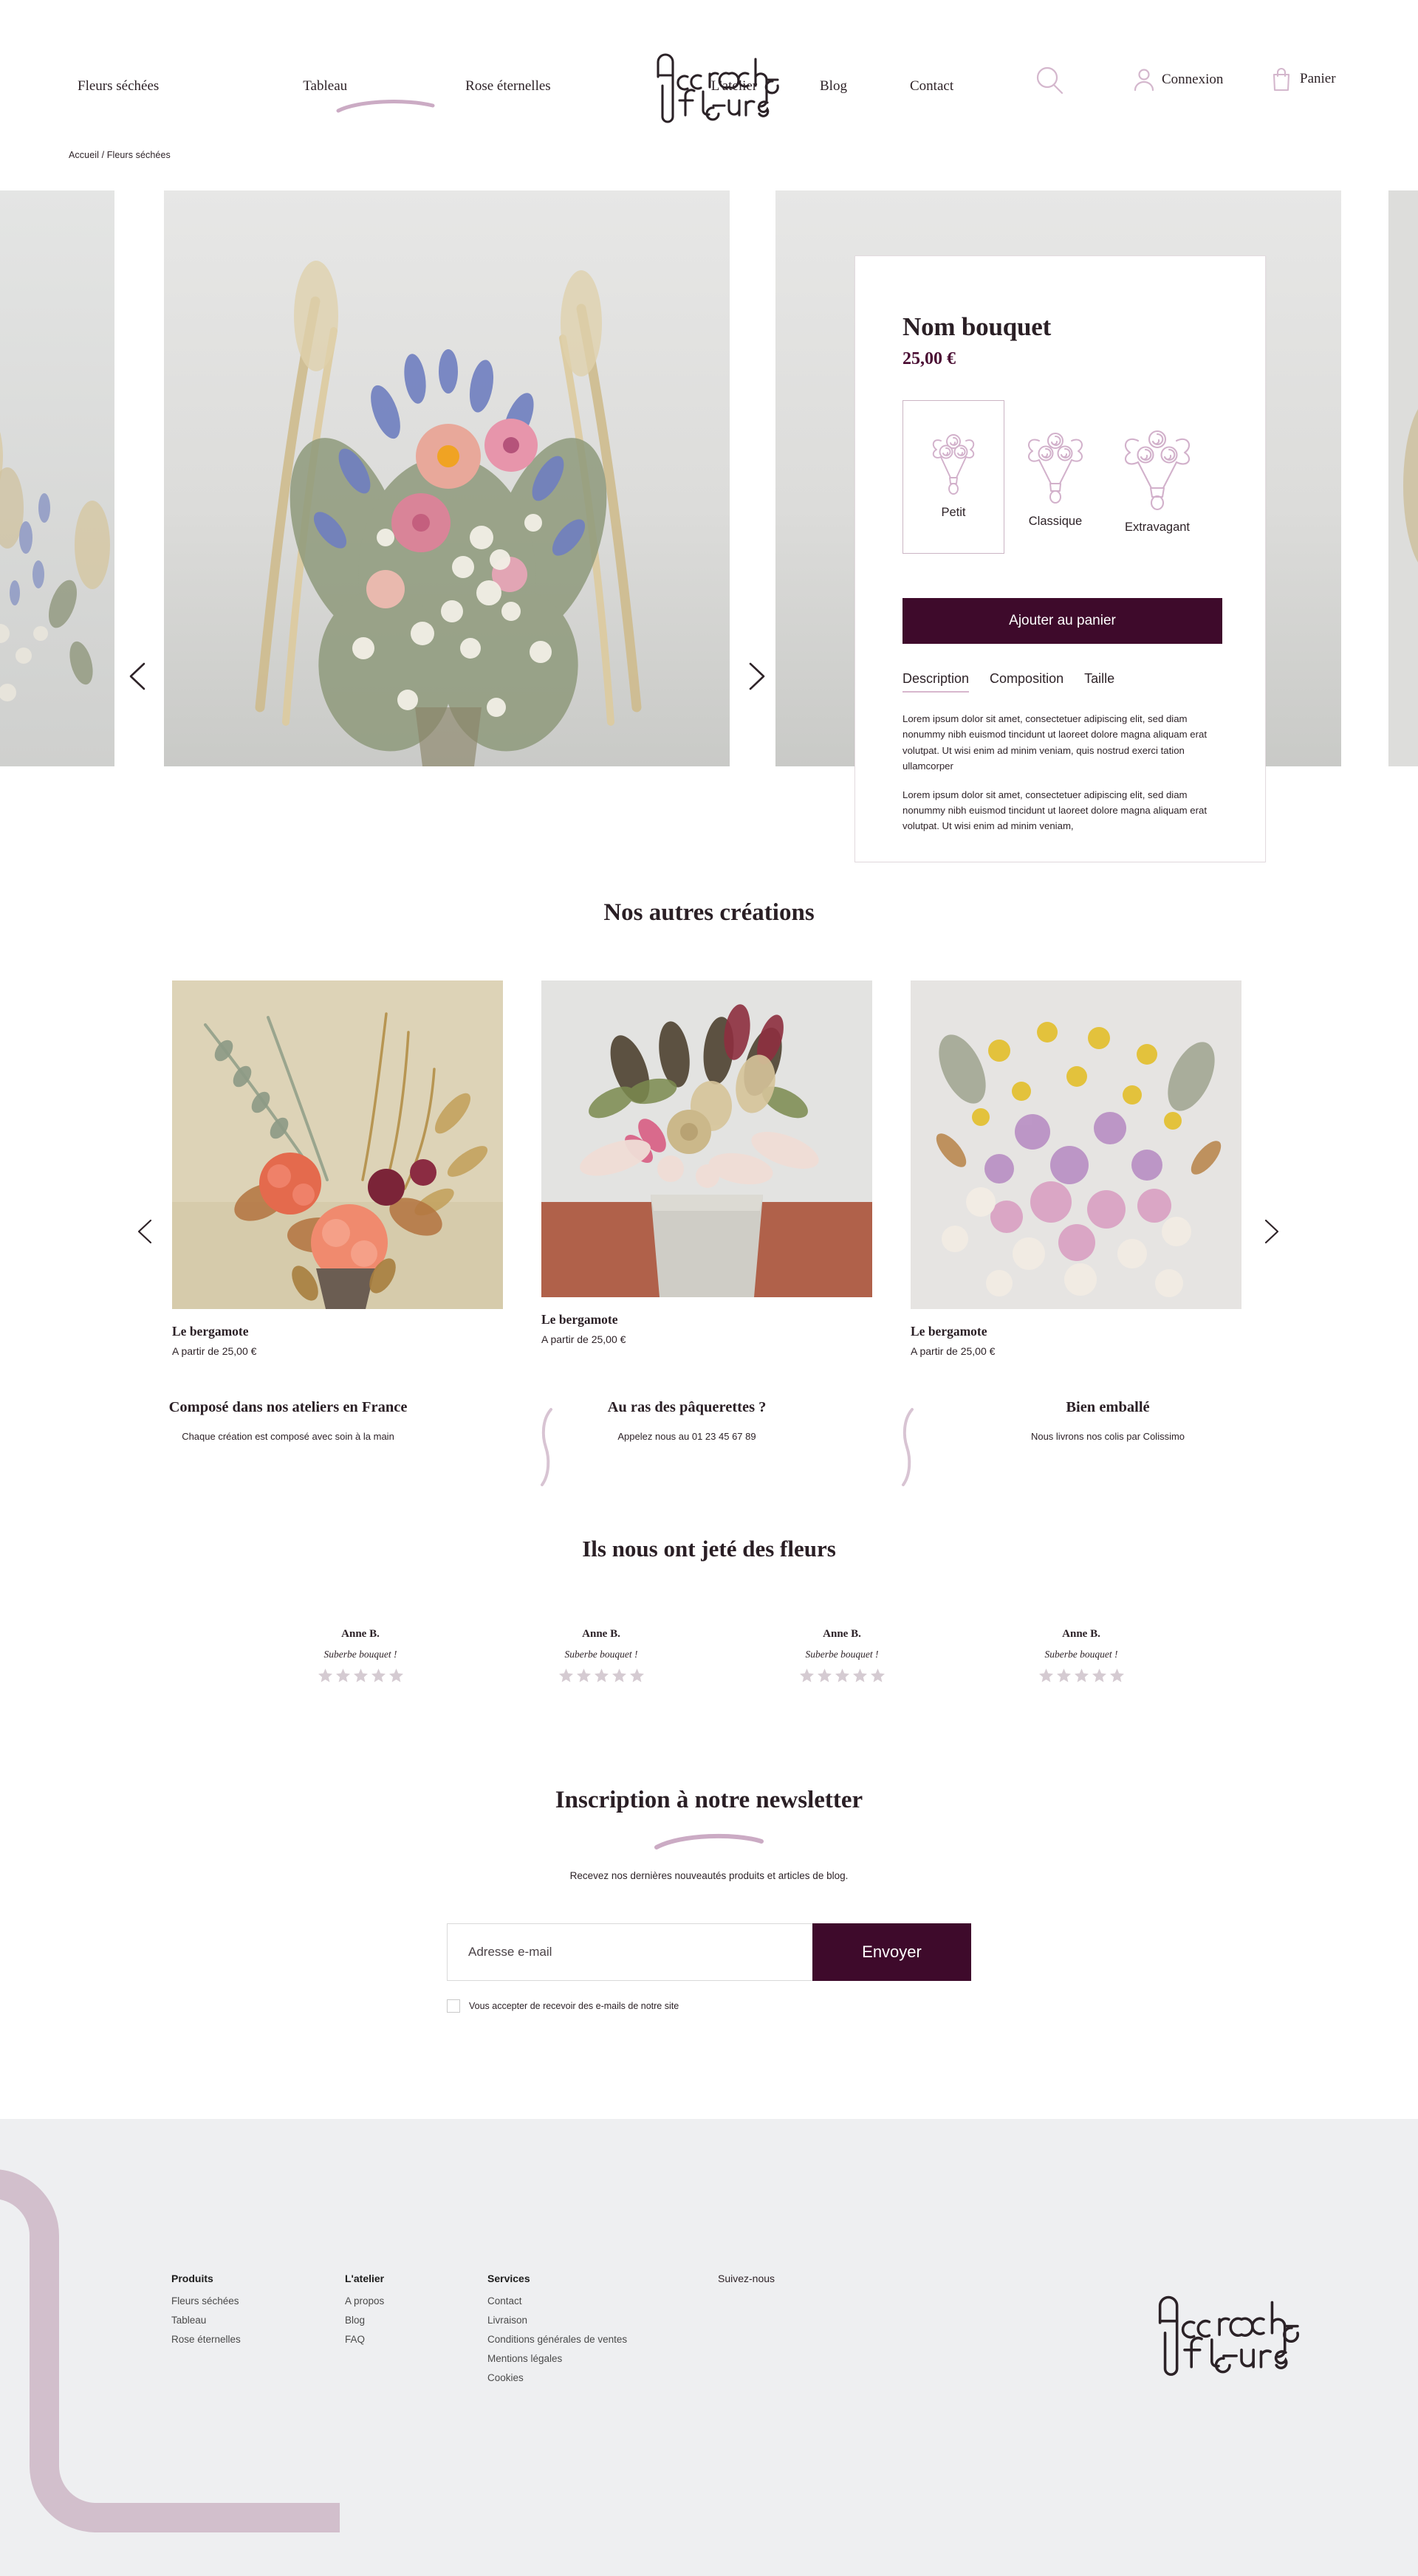  Describe the element at coordinates (1157, 477) in the screenshot. I see `size-option-extravagant: Extravagant` at that location.